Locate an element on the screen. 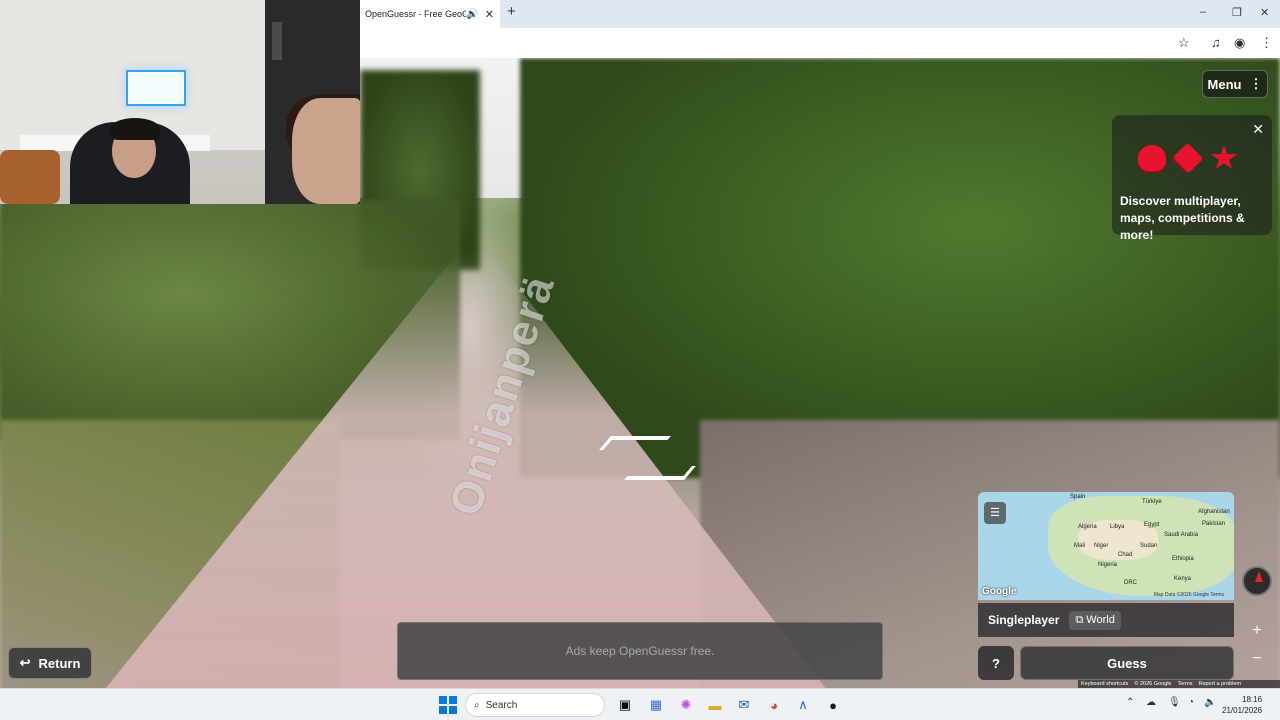 Image resolution: width=1280 pixels, height=720 pixels. return-button: ↩ Return is located at coordinates (50, 663).